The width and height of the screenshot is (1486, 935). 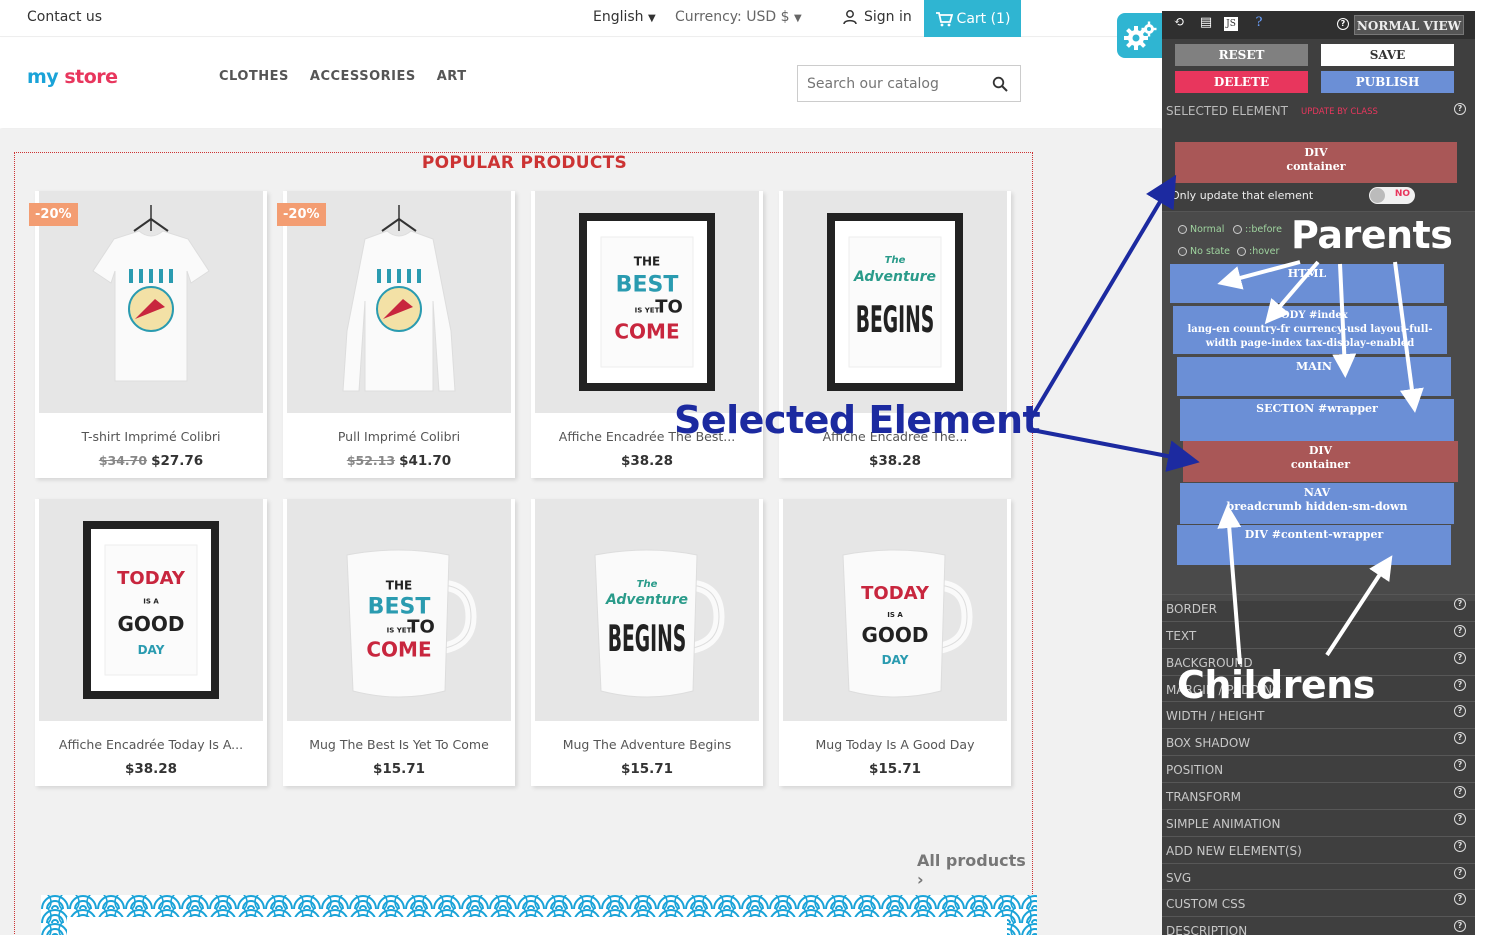 What do you see at coordinates (1204, 796) in the screenshot?
I see `section-label: TRANSFORM` at bounding box center [1204, 796].